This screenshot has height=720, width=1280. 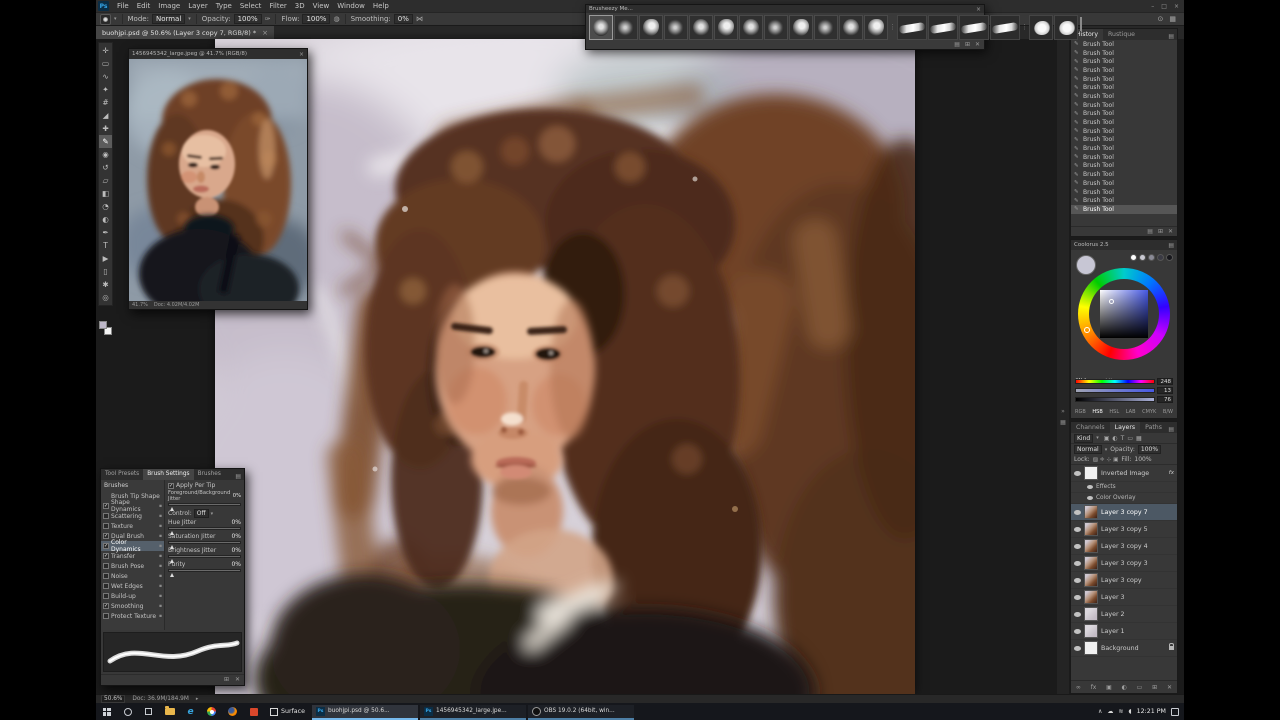 What do you see at coordinates (1114, 412) in the screenshot?
I see `color-mode-button: HSL` at bounding box center [1114, 412].